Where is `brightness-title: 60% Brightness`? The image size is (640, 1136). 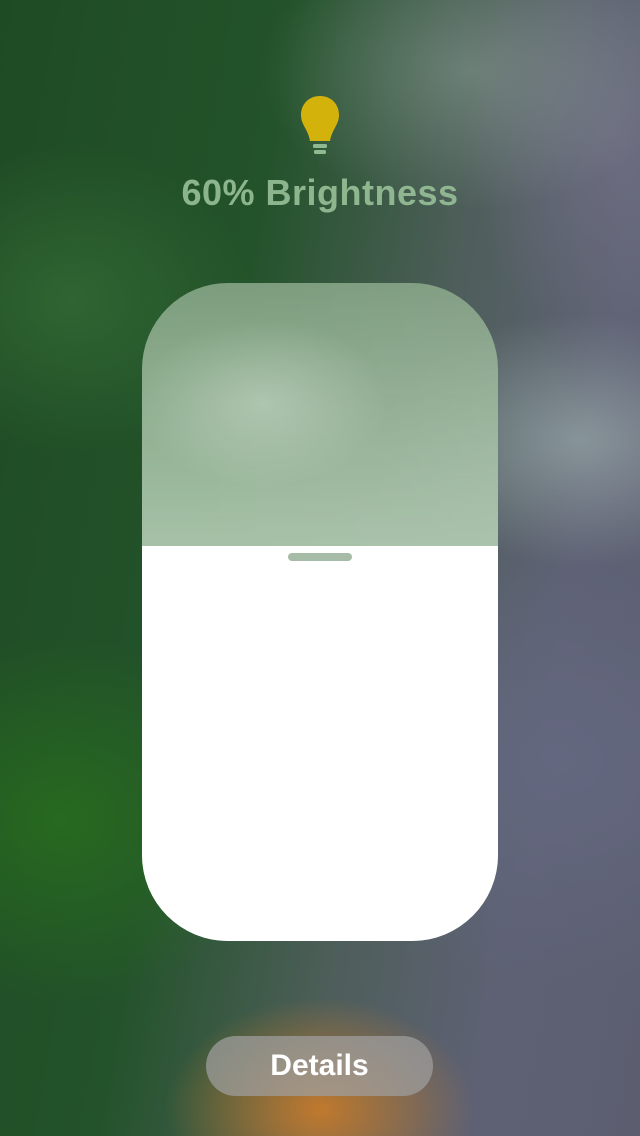
brightness-title: 60% Brightness is located at coordinates (320, 192).